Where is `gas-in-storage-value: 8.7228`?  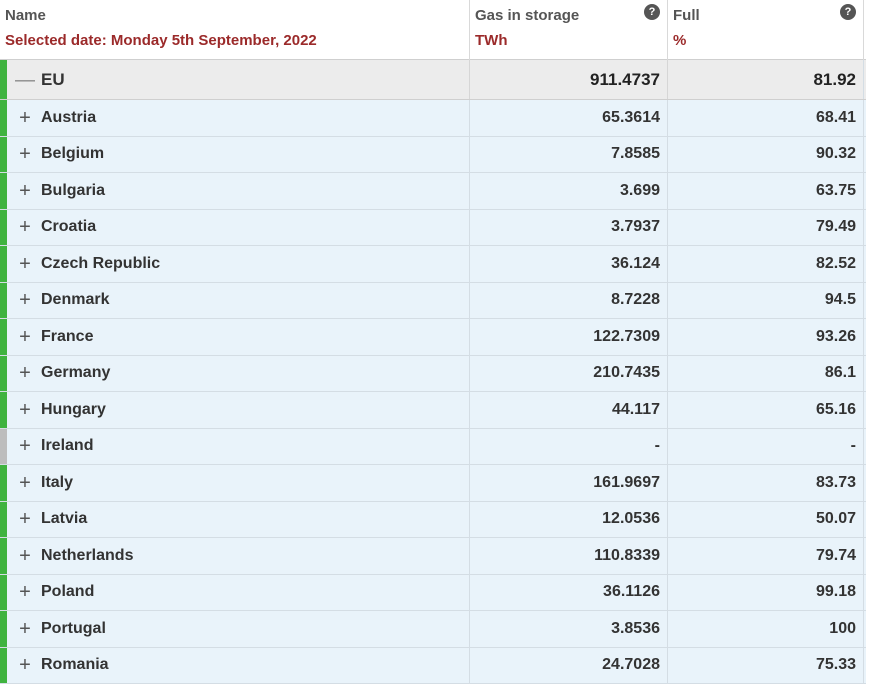 gas-in-storage-value: 8.7228 is located at coordinates (568, 300).